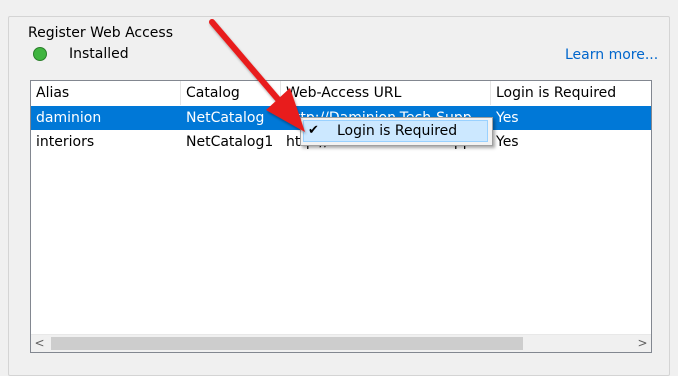 This screenshot has height=376, width=678. I want to click on status-indicator-icon, so click(40, 54).